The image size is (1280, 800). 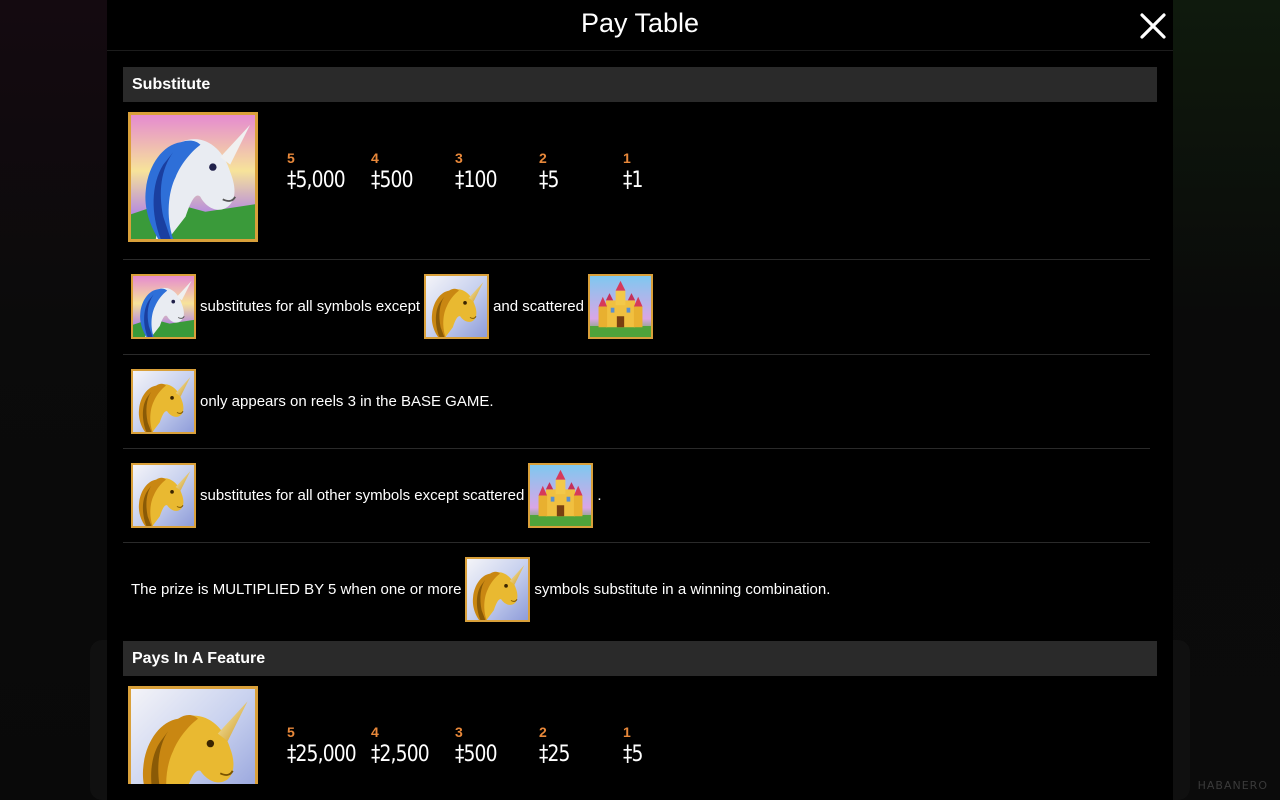 What do you see at coordinates (310, 306) in the screenshot?
I see `rule-text: substitutes for all symbols except` at bounding box center [310, 306].